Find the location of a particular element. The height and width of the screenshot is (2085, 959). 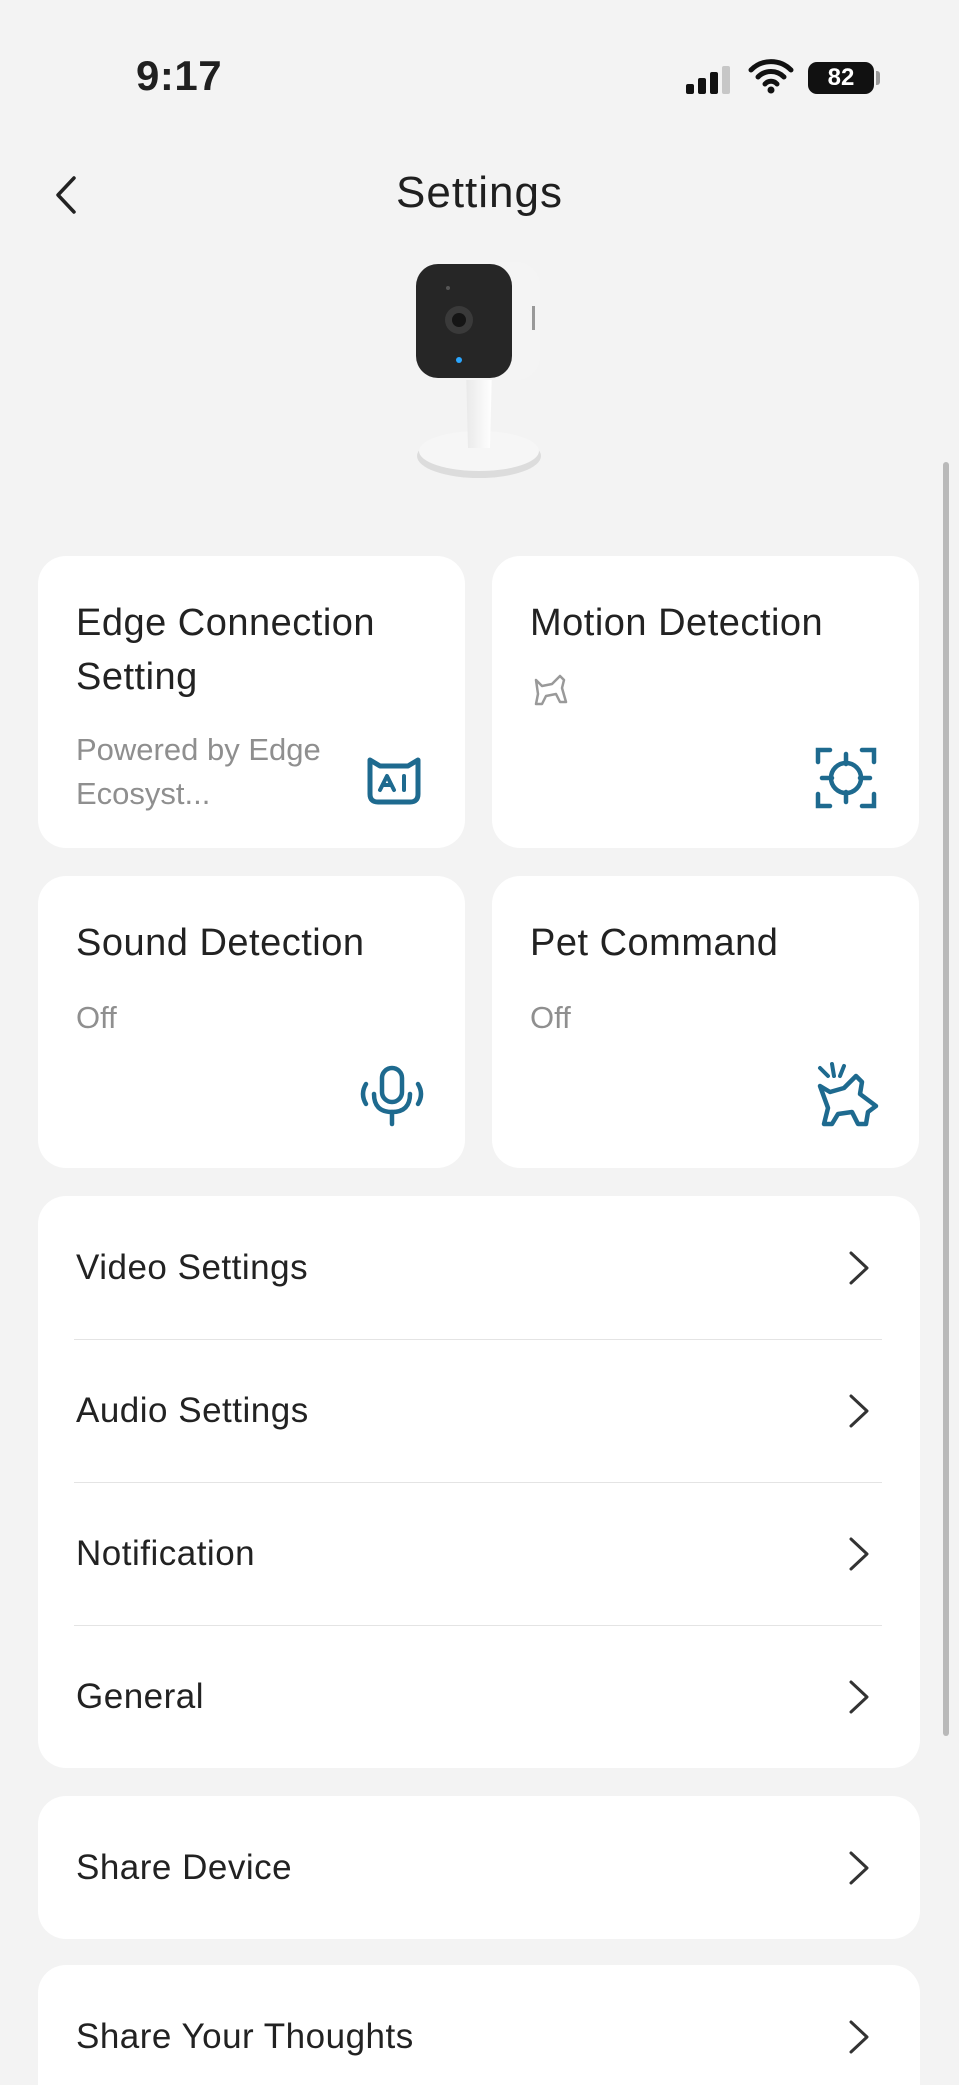

tile-motion-detection: Motion Detection is located at coordinates (705, 702).